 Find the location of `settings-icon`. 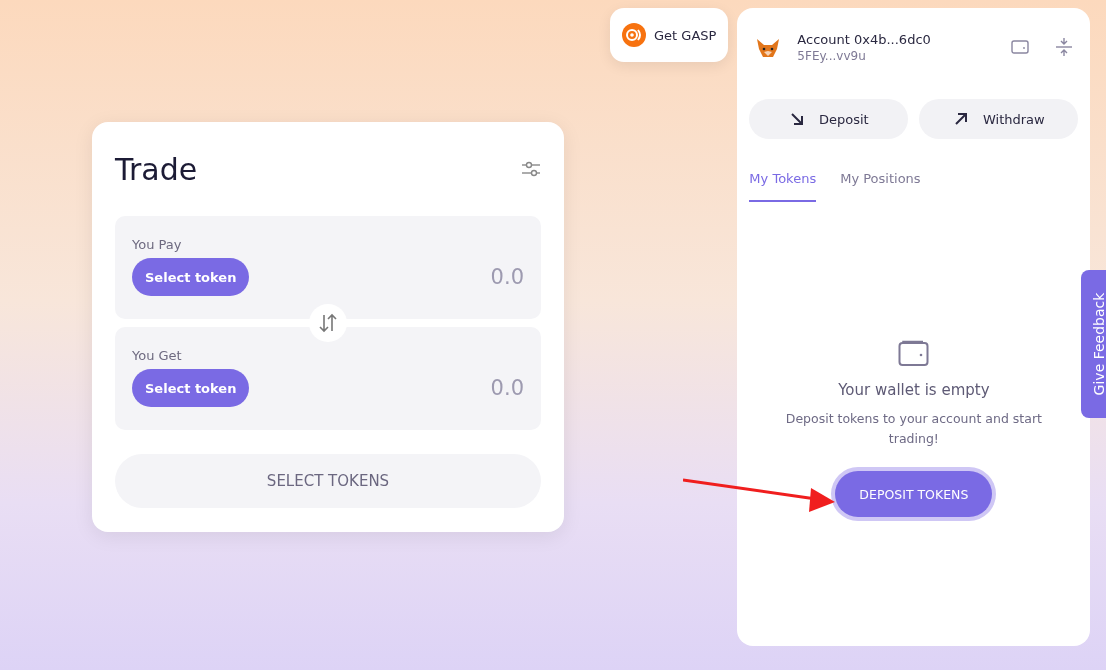

settings-icon is located at coordinates (531, 169).